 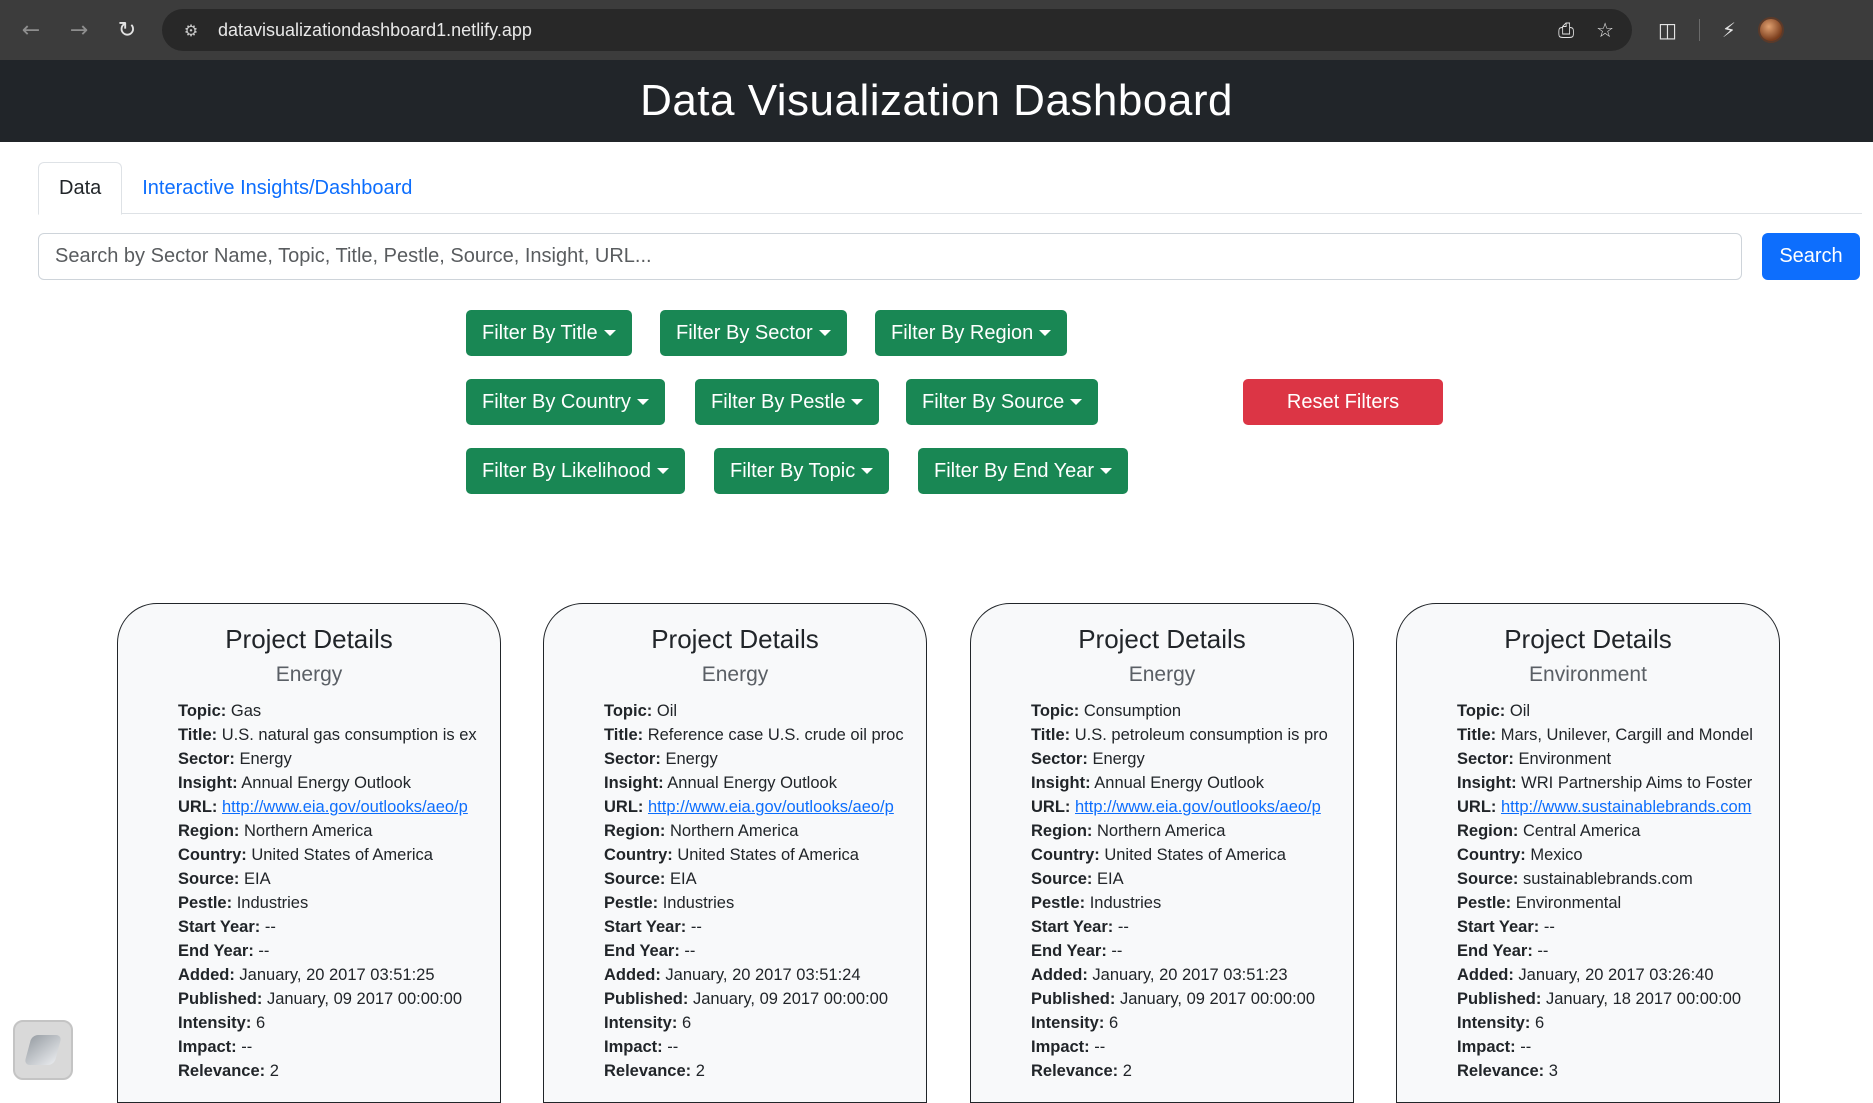 I want to click on back-icon: ←, so click(x=31, y=30).